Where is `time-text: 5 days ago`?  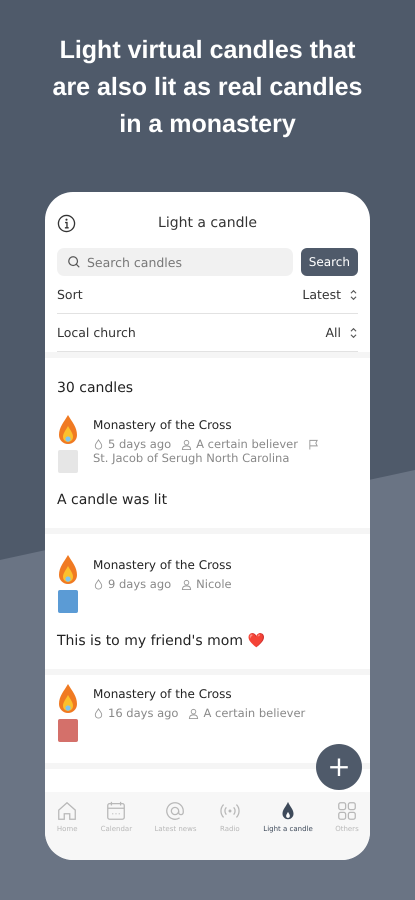 time-text: 5 days ago is located at coordinates (140, 444).